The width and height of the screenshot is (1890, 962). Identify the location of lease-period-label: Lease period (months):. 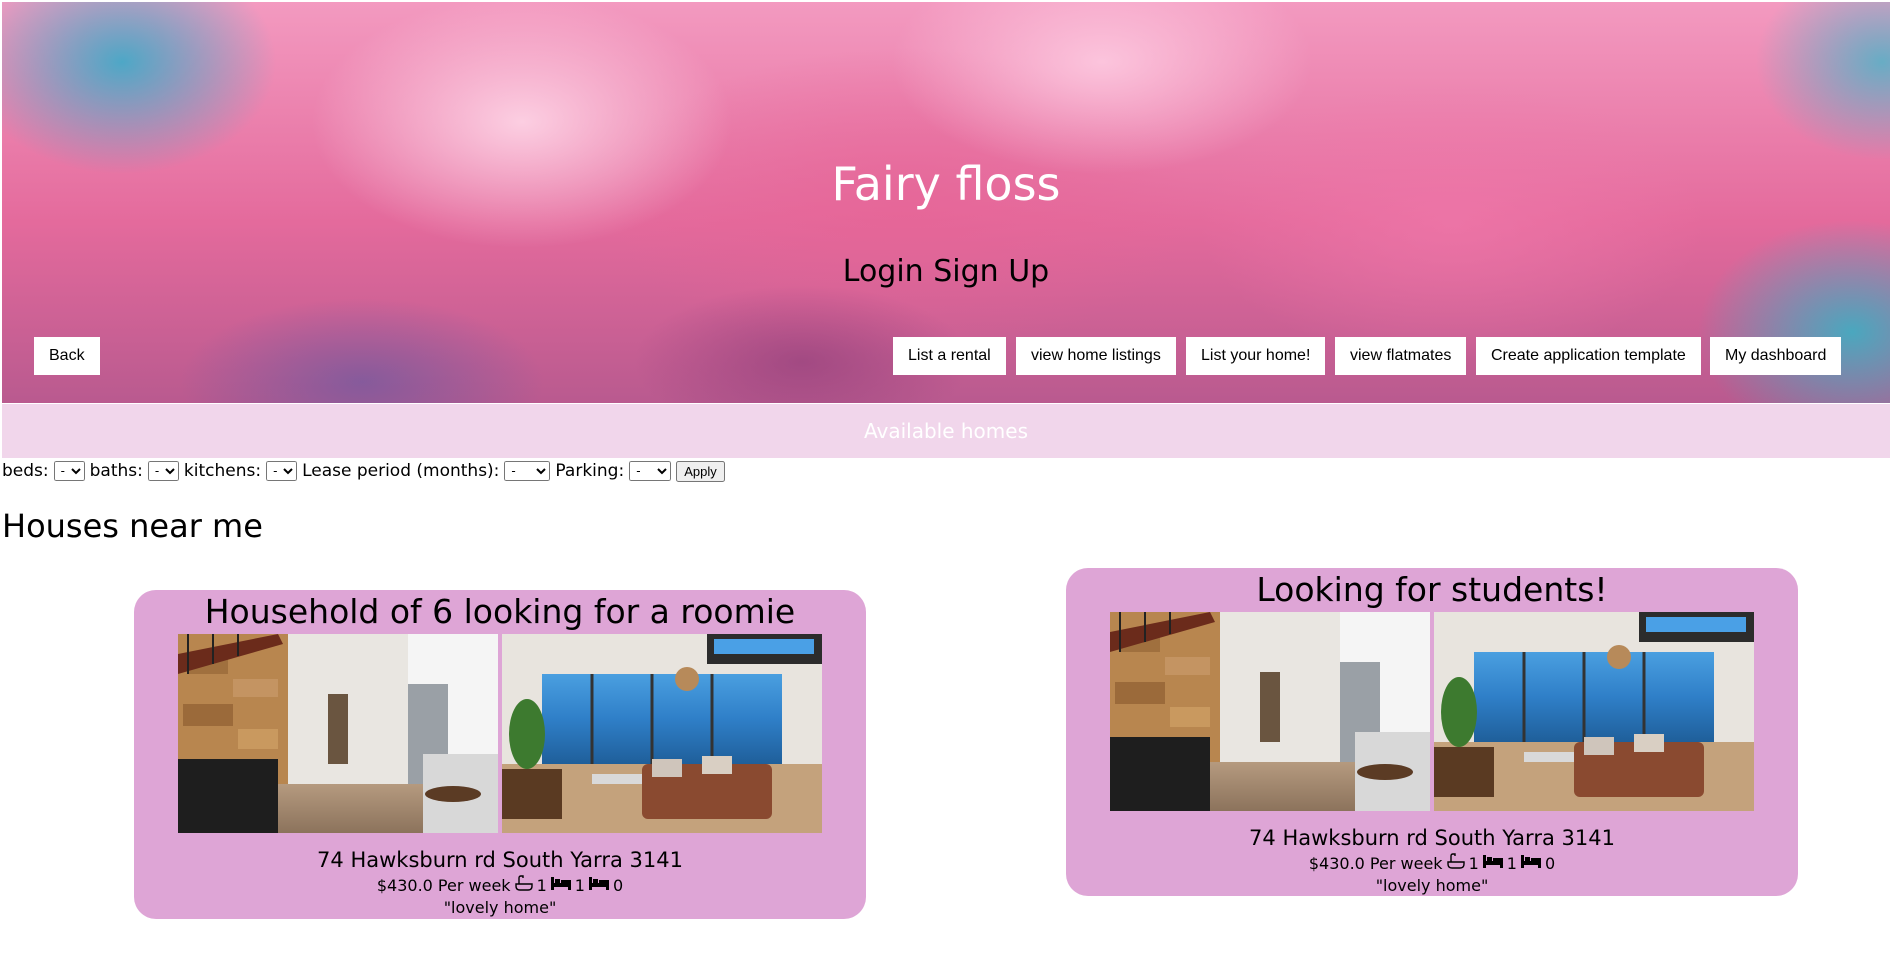
(401, 471).